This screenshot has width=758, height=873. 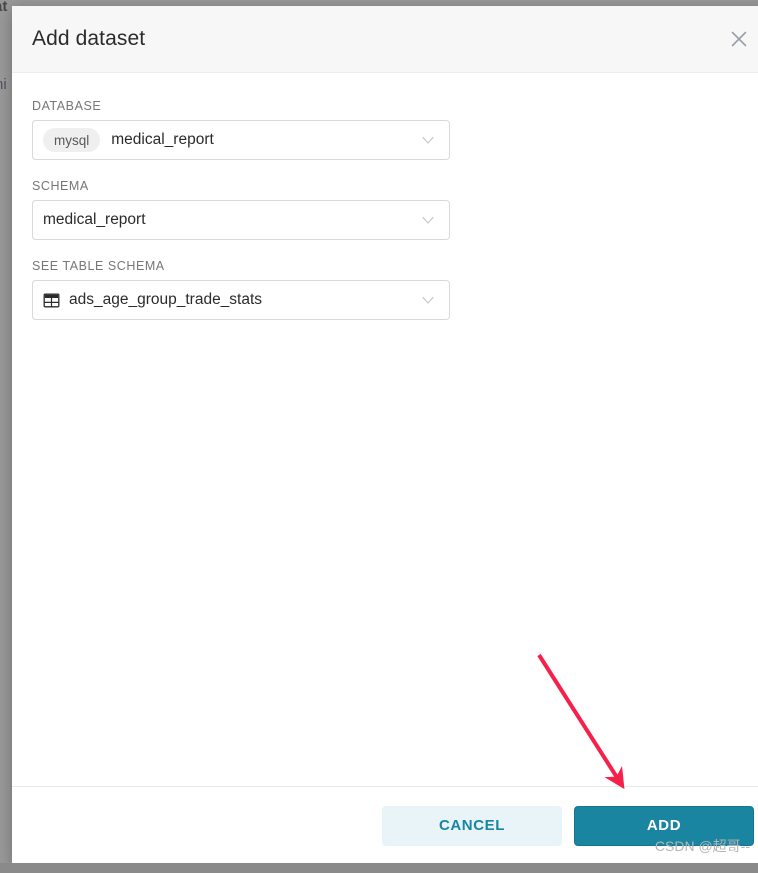 I want to click on schema-select-value: medical_report, so click(x=94, y=219).